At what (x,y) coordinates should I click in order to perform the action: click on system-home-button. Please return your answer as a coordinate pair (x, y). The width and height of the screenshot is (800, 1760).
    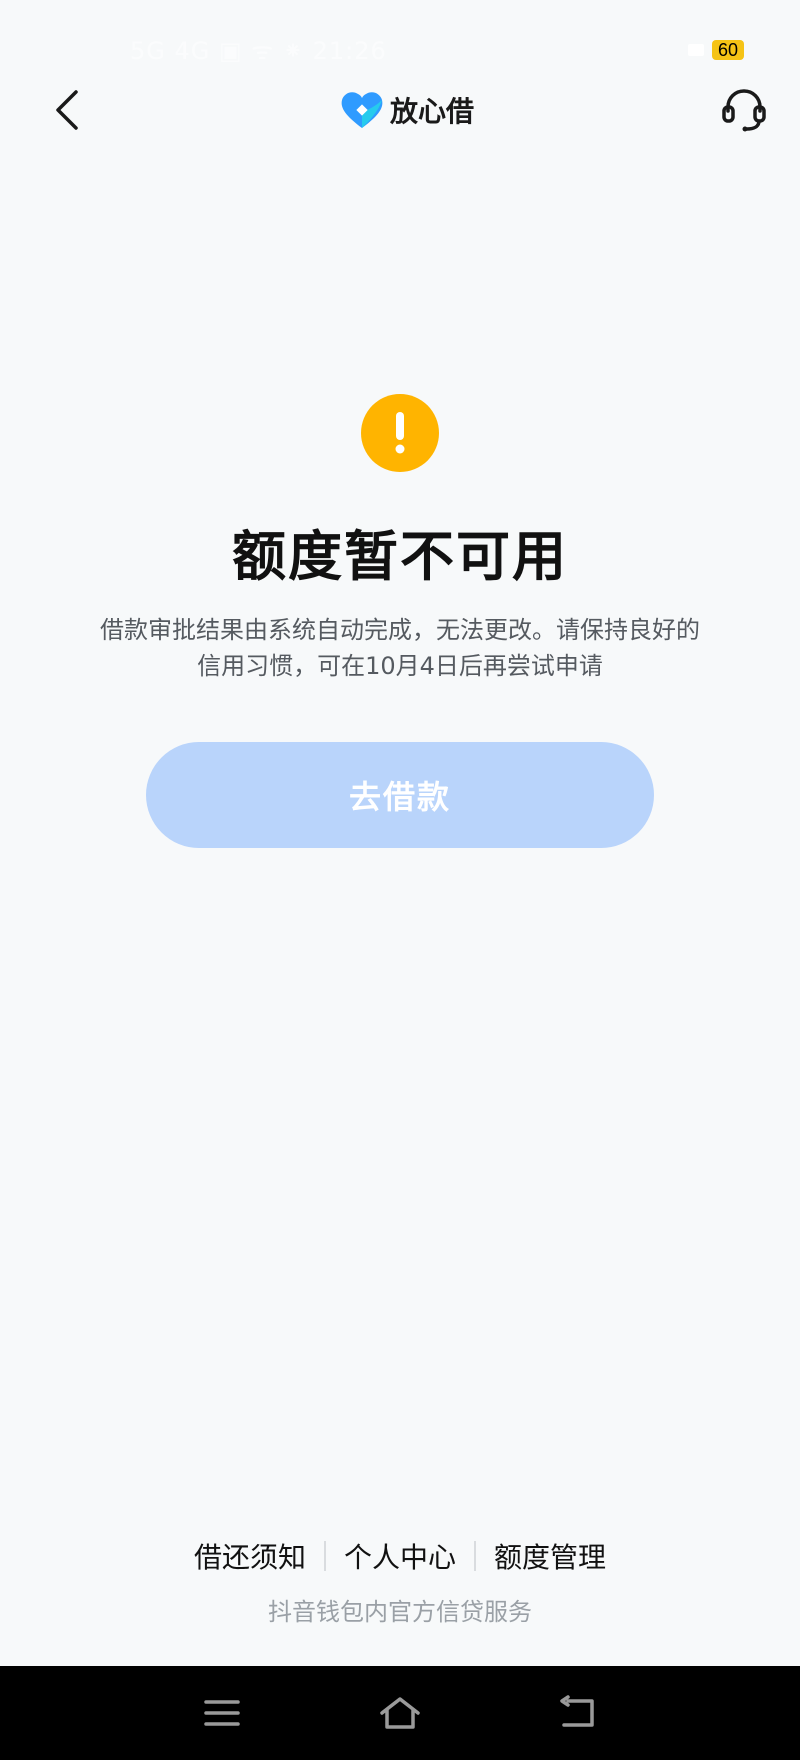
    Looking at the image, I should click on (400, 1713).